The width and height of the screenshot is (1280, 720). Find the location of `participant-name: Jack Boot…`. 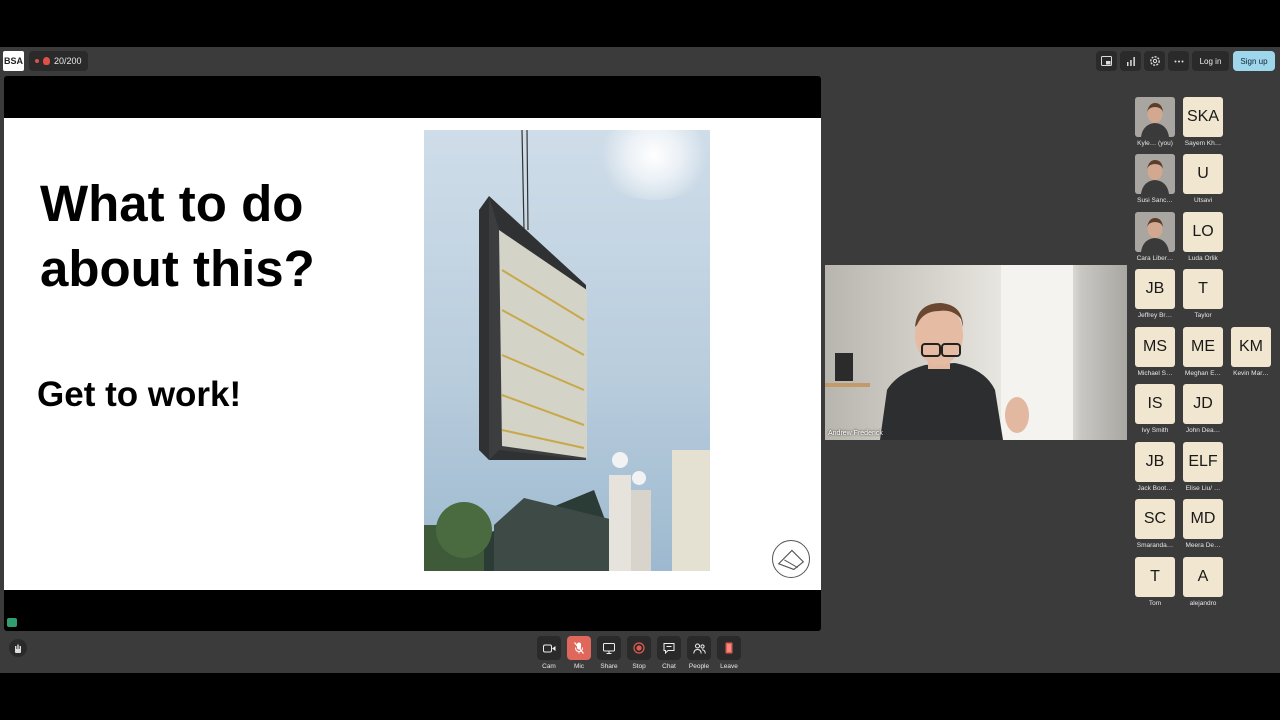

participant-name: Jack Boot… is located at coordinates (1155, 488).